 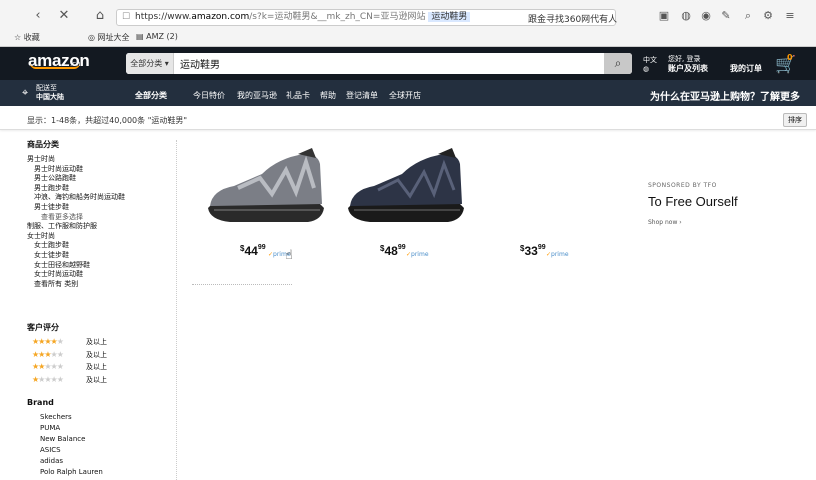 What do you see at coordinates (162, 36) in the screenshot?
I see `bookmark-label: AMZ (2)` at bounding box center [162, 36].